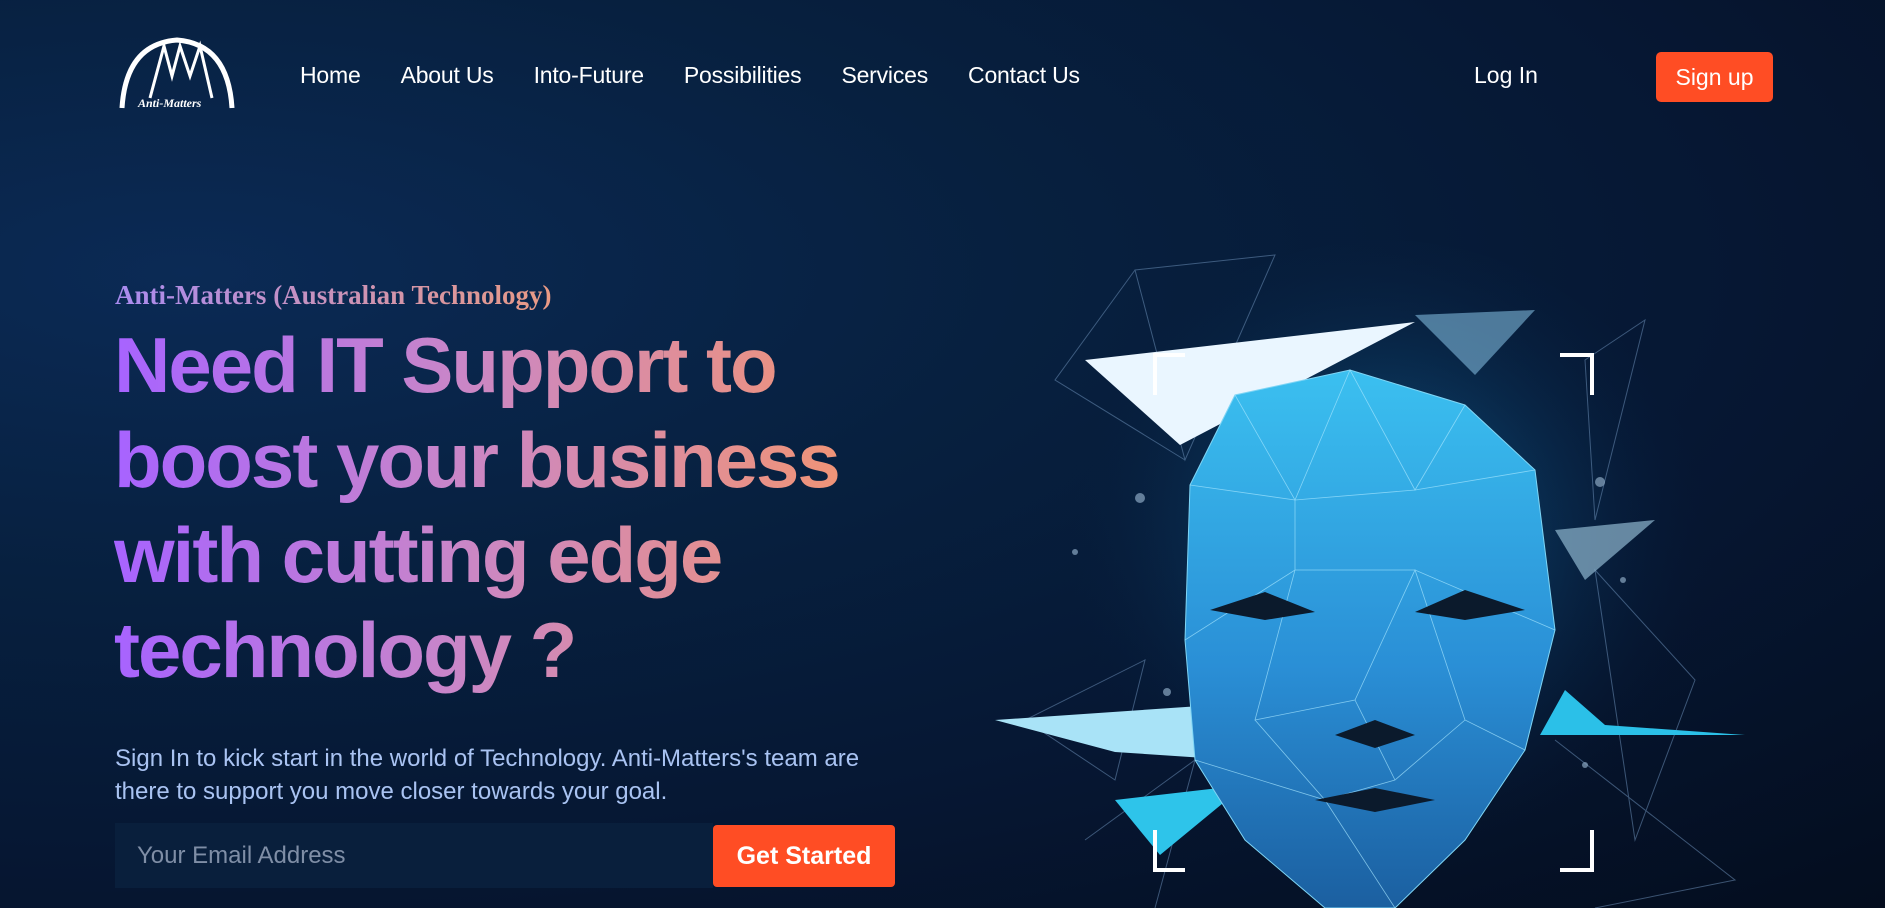  Describe the element at coordinates (589, 75) in the screenshot. I see `nav-into-future: Into-Future` at that location.